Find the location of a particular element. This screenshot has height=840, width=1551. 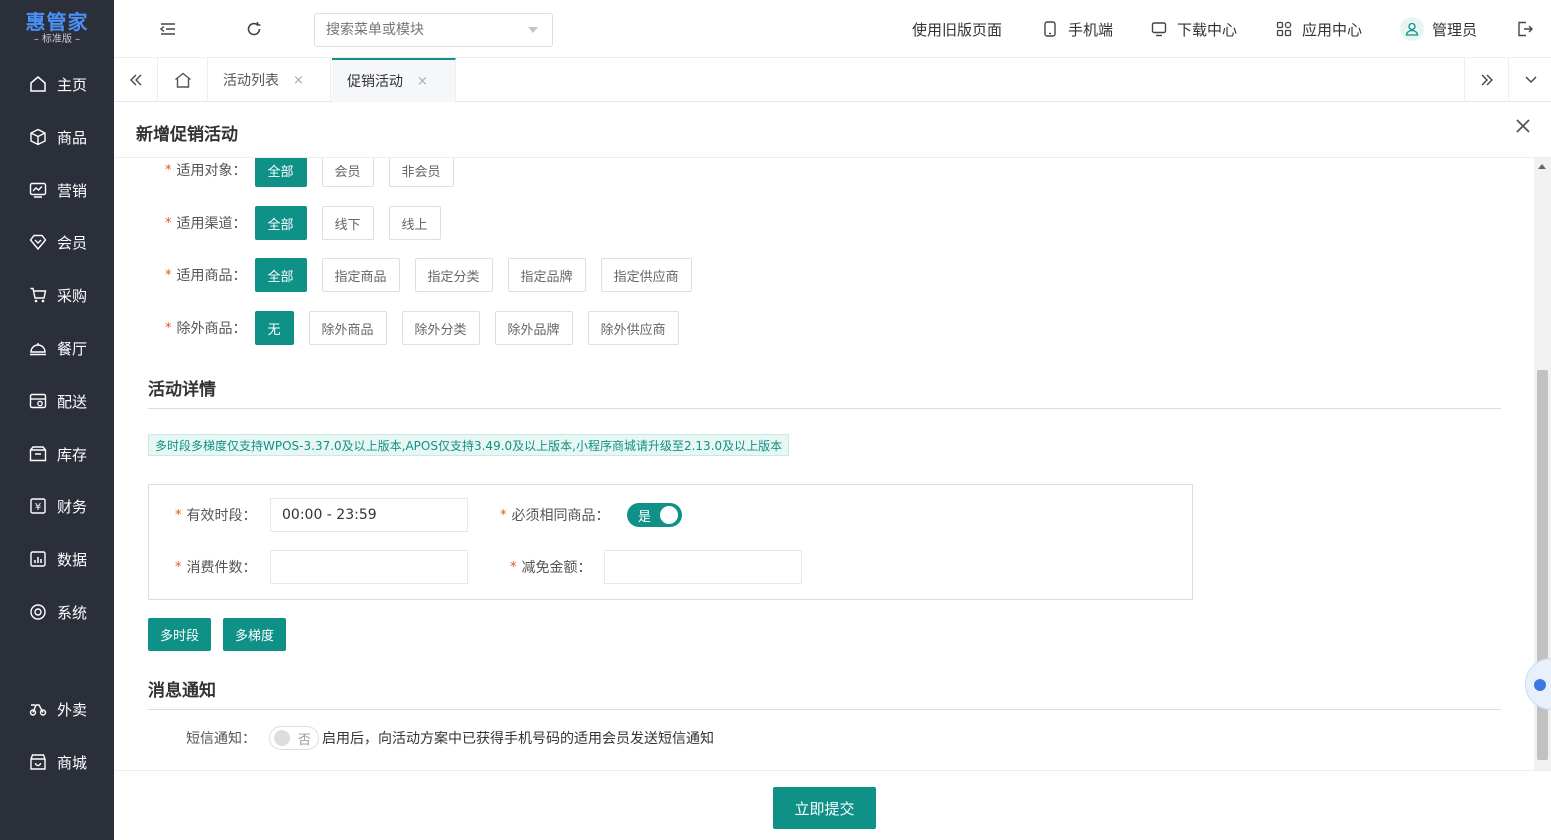

discount-amount-input is located at coordinates (703, 567).